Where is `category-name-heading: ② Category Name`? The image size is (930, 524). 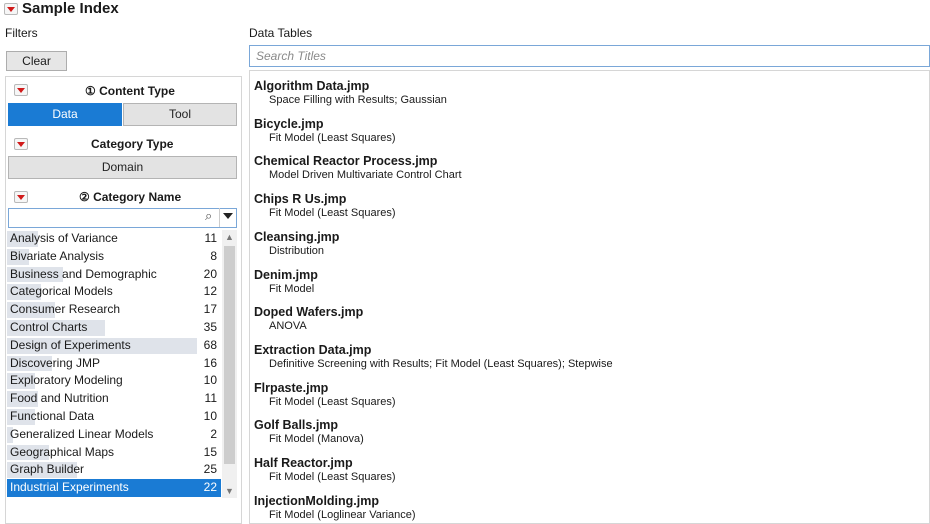 category-name-heading: ② Category Name is located at coordinates (130, 197).